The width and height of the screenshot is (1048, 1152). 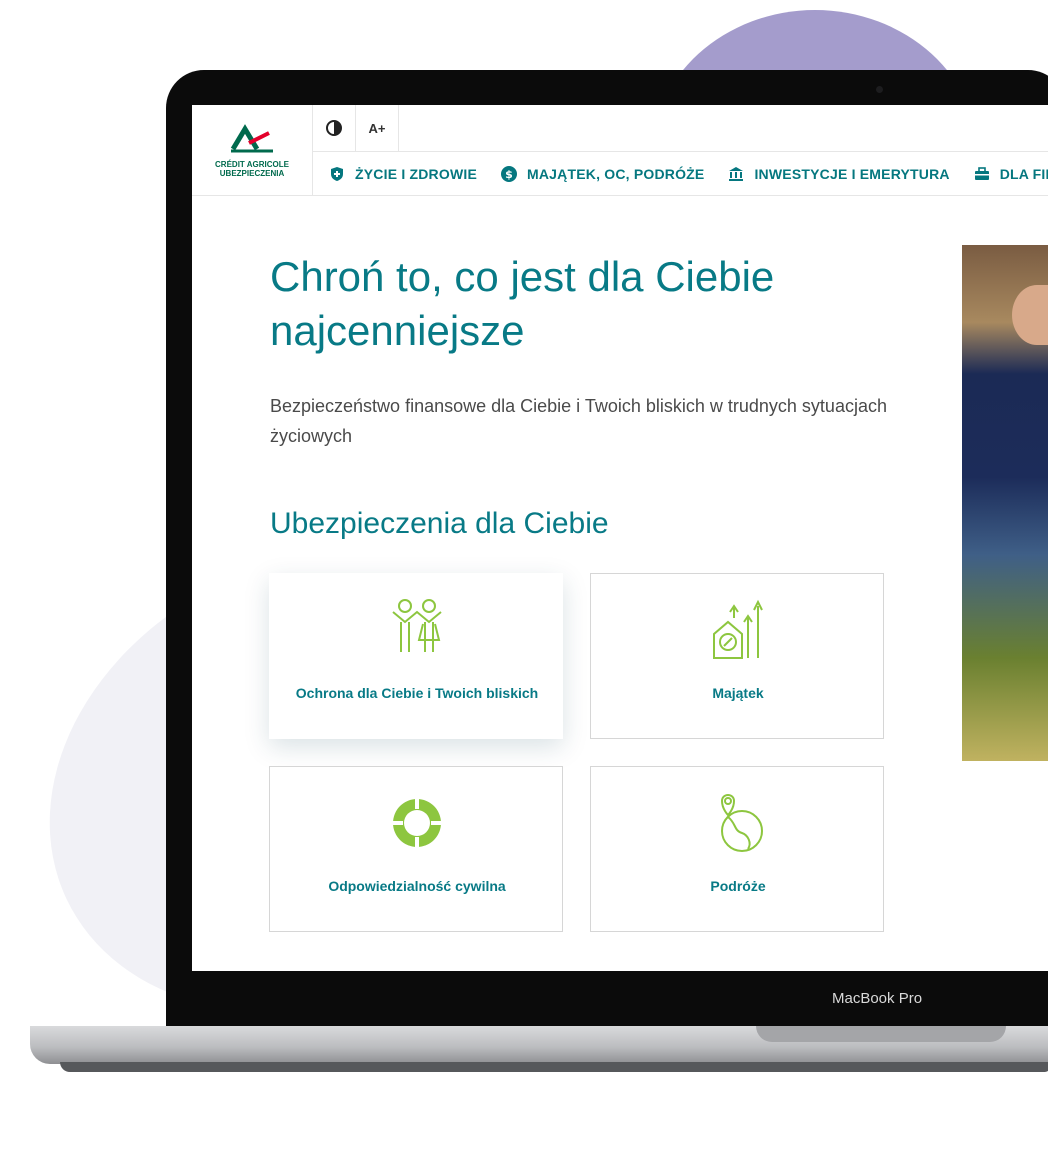 I want to click on logo-line1: CRÉDIT AGRICOLE, so click(x=252, y=164).